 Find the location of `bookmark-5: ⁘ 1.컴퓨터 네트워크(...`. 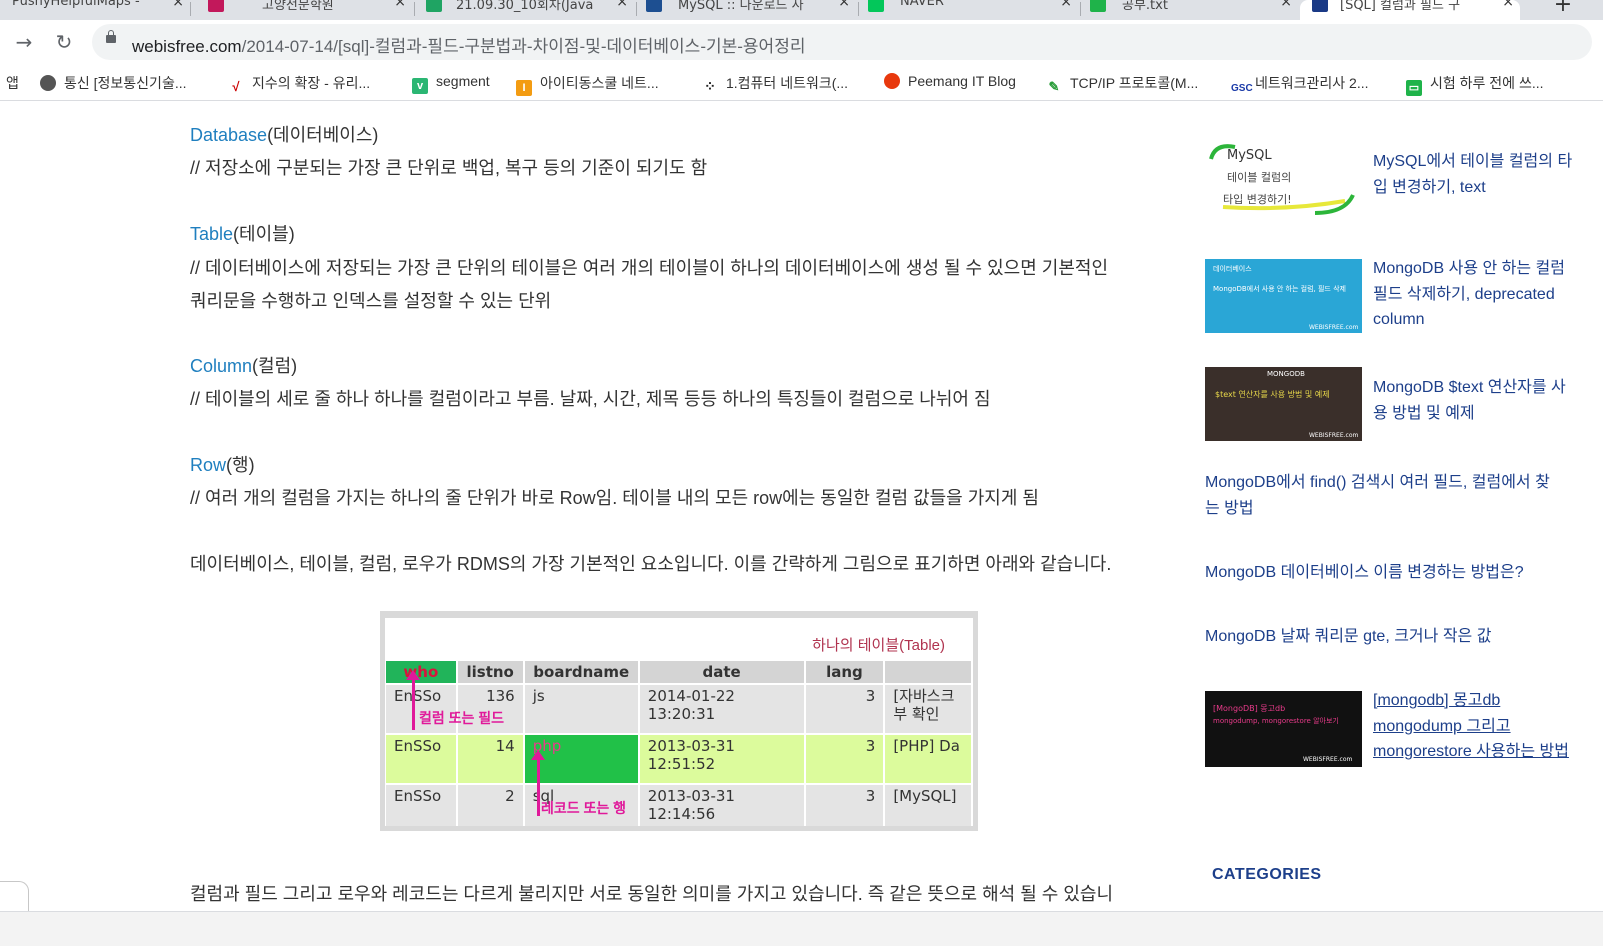

bookmark-5: ⁘ 1.컴퓨터 네트워크(... is located at coordinates (775, 83).